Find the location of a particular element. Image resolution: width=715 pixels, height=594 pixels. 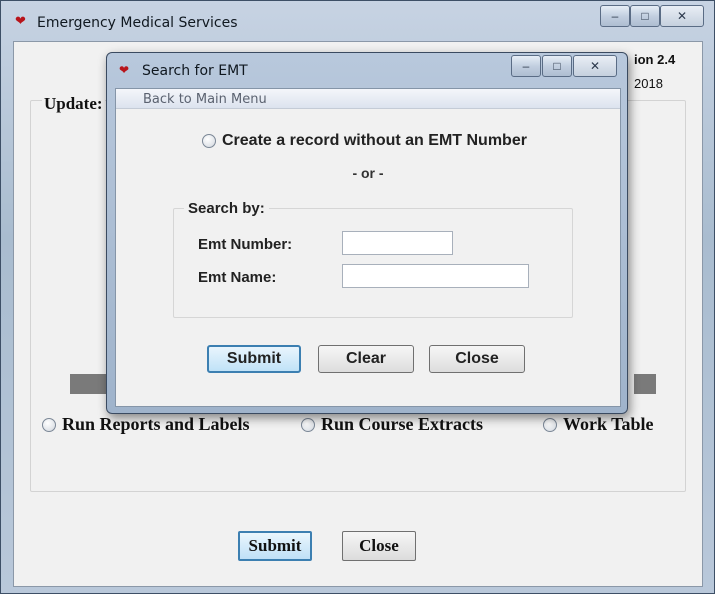

main-submit-button: Submit is located at coordinates (275, 546).